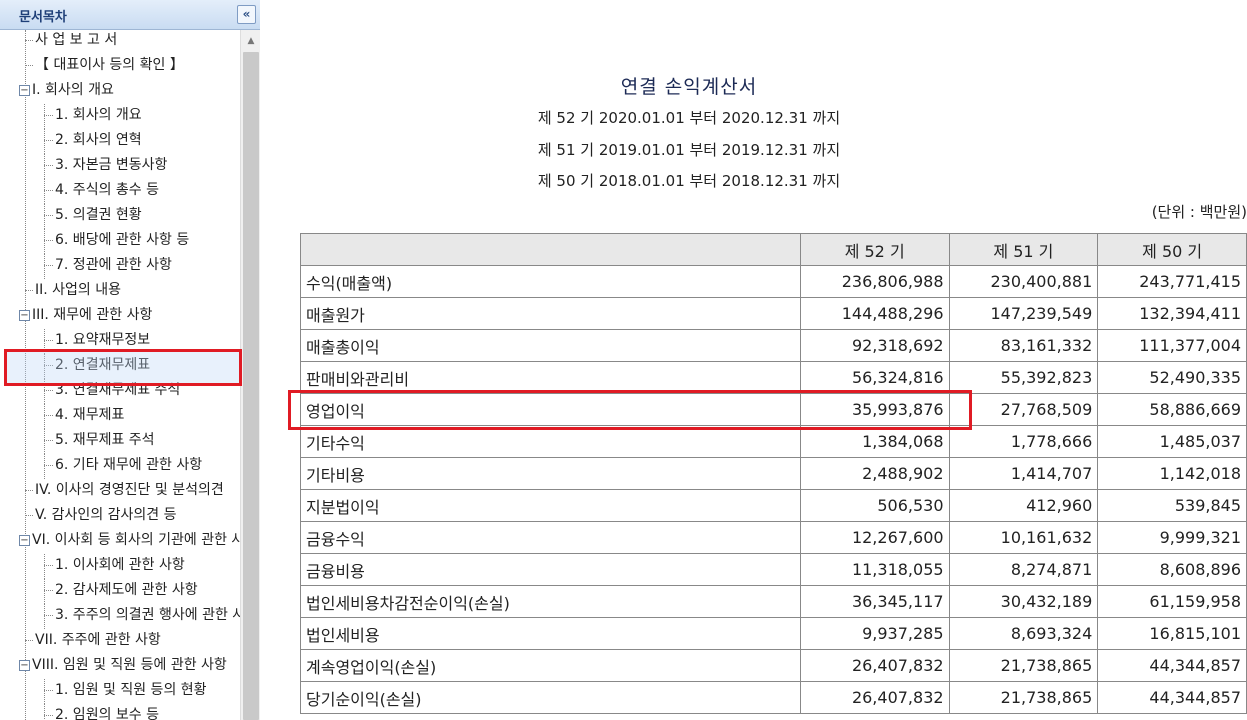 Image resolution: width=1247 pixels, height=720 pixels. I want to click on column-header: 제 52 기, so click(874, 249).